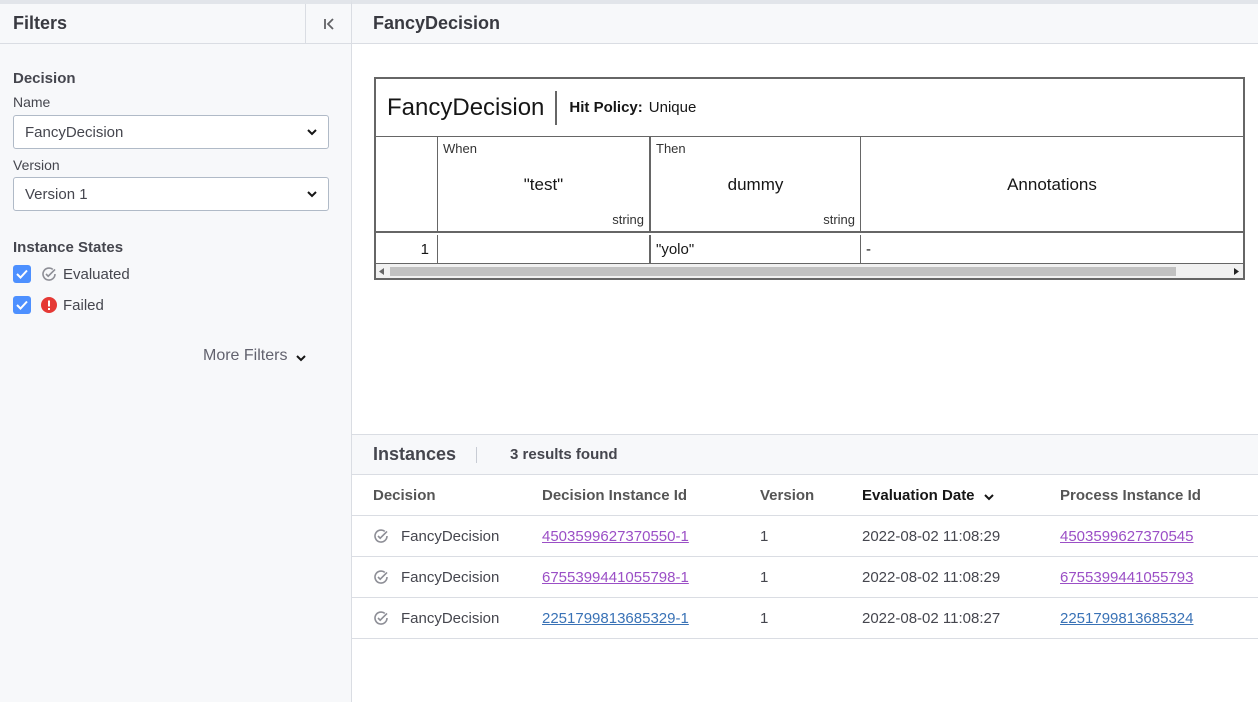  What do you see at coordinates (614, 495) in the screenshot?
I see `col-decision-instance-id: Decision Instance Id` at bounding box center [614, 495].